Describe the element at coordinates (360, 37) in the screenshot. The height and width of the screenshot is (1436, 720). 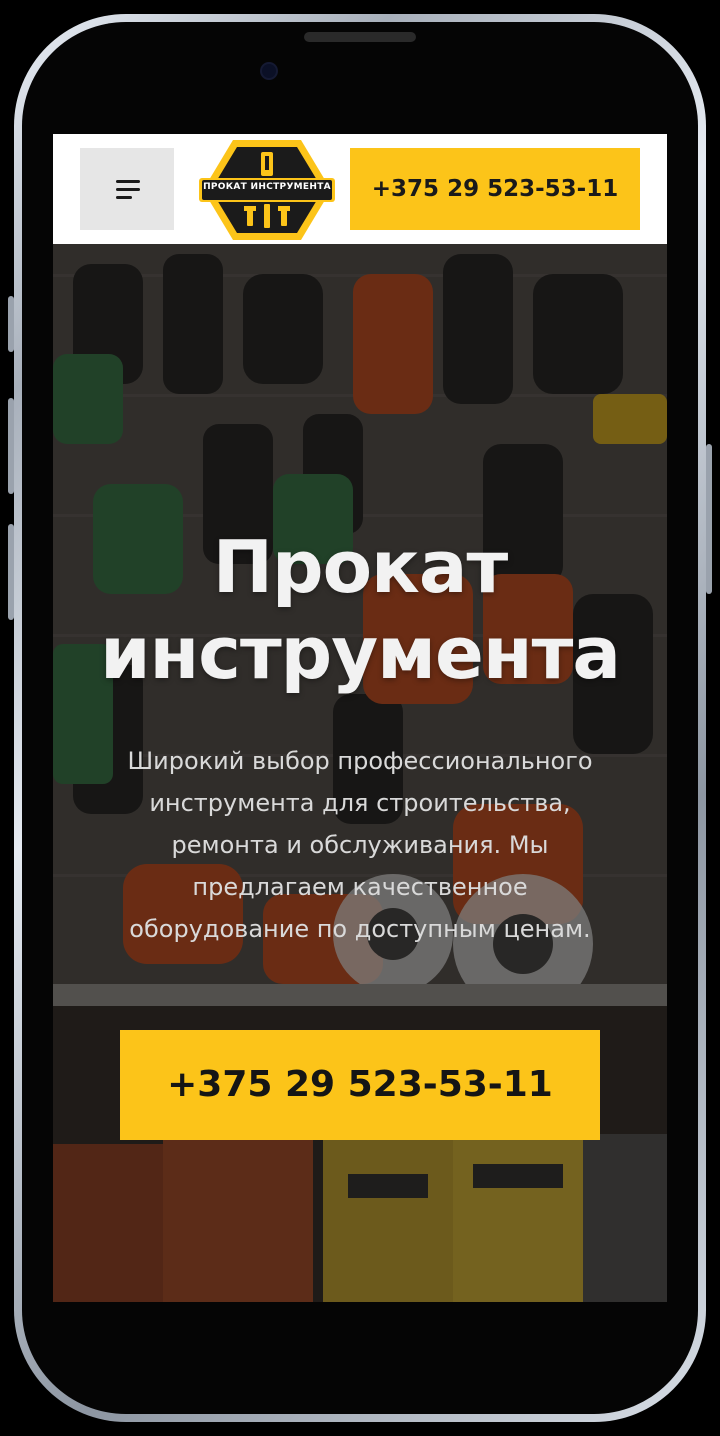
I see `speaker-grille` at that location.